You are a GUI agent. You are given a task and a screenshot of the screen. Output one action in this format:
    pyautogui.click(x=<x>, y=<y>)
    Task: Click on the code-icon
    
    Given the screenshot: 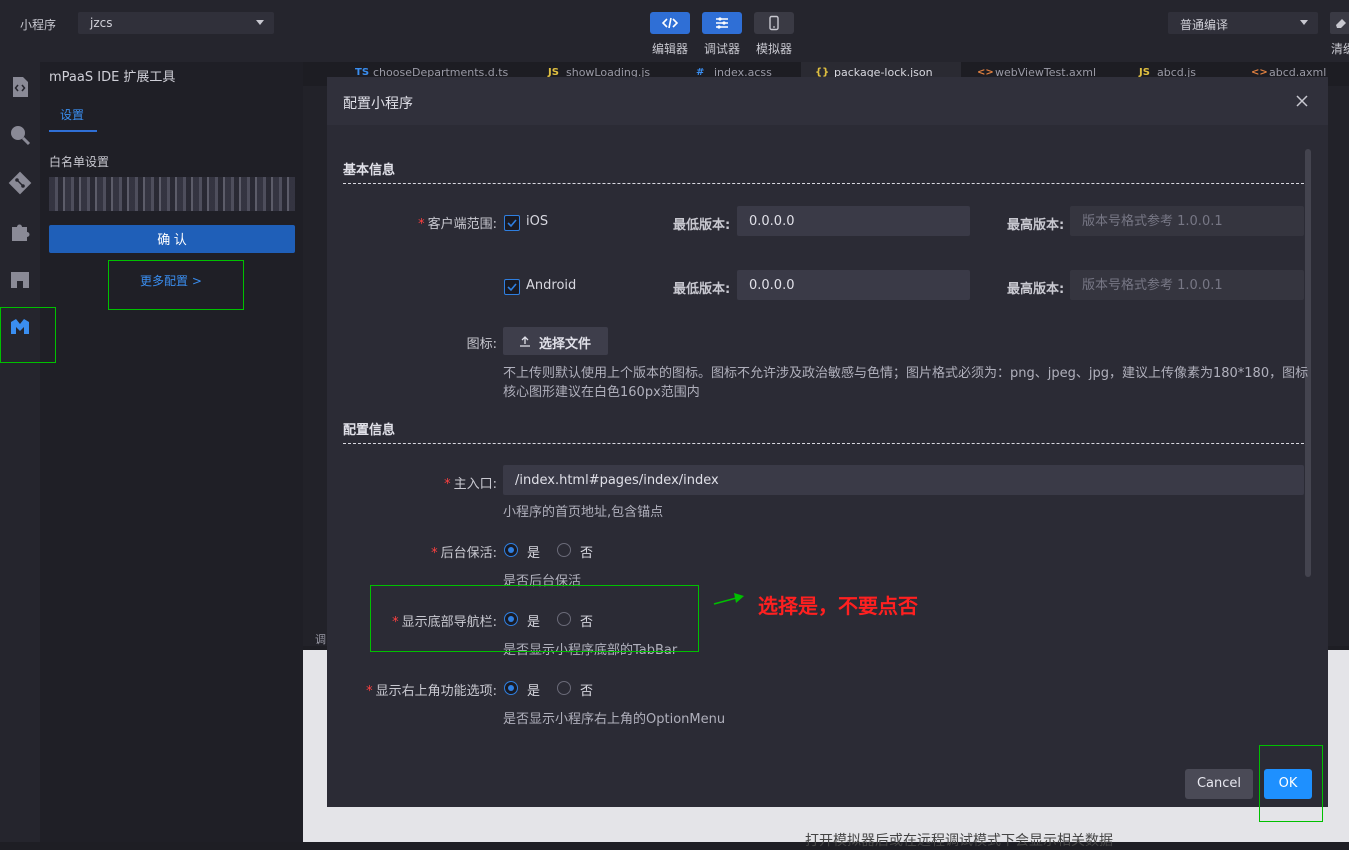 What is the action you would take?
    pyautogui.click(x=670, y=23)
    